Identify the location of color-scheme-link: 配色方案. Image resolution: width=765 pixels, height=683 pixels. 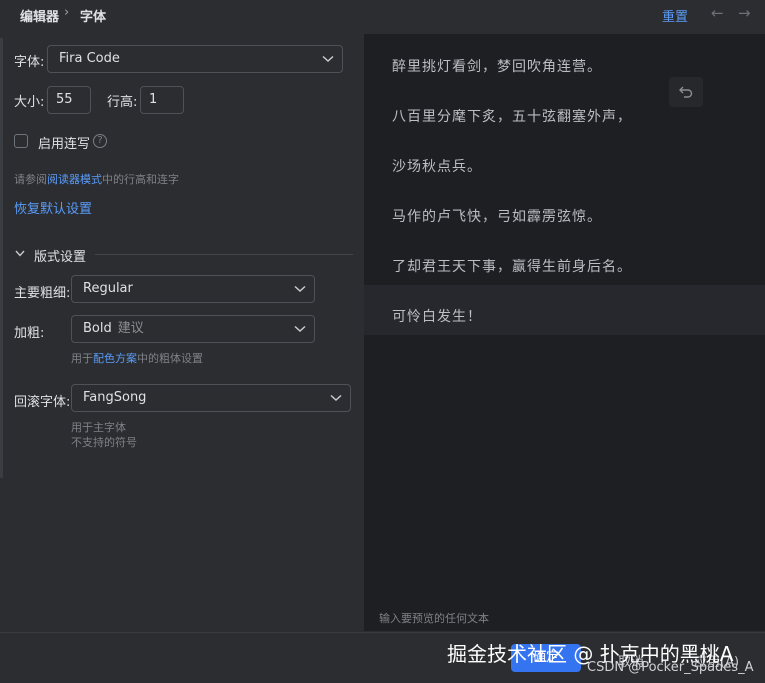
(115, 358).